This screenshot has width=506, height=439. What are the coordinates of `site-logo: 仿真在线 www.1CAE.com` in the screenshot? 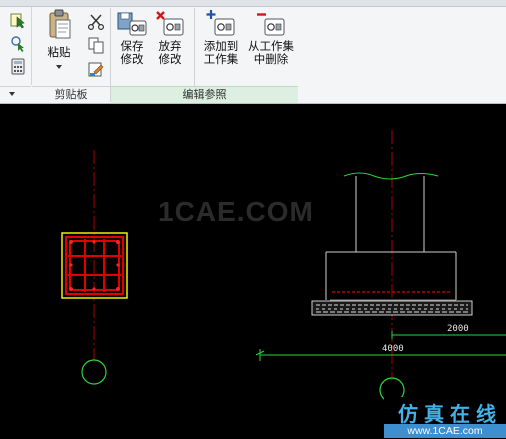 It's located at (445, 418).